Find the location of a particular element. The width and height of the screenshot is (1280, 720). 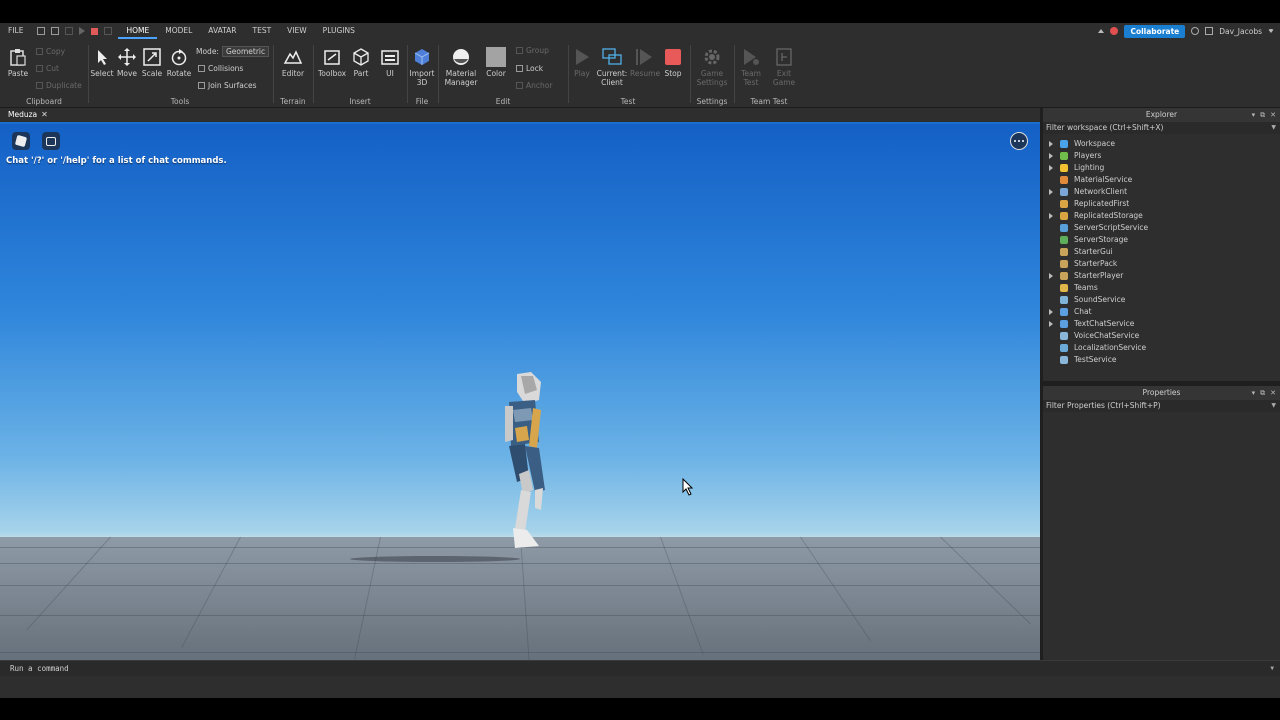

mode-selector: Mode: Geometric is located at coordinates (233, 51).